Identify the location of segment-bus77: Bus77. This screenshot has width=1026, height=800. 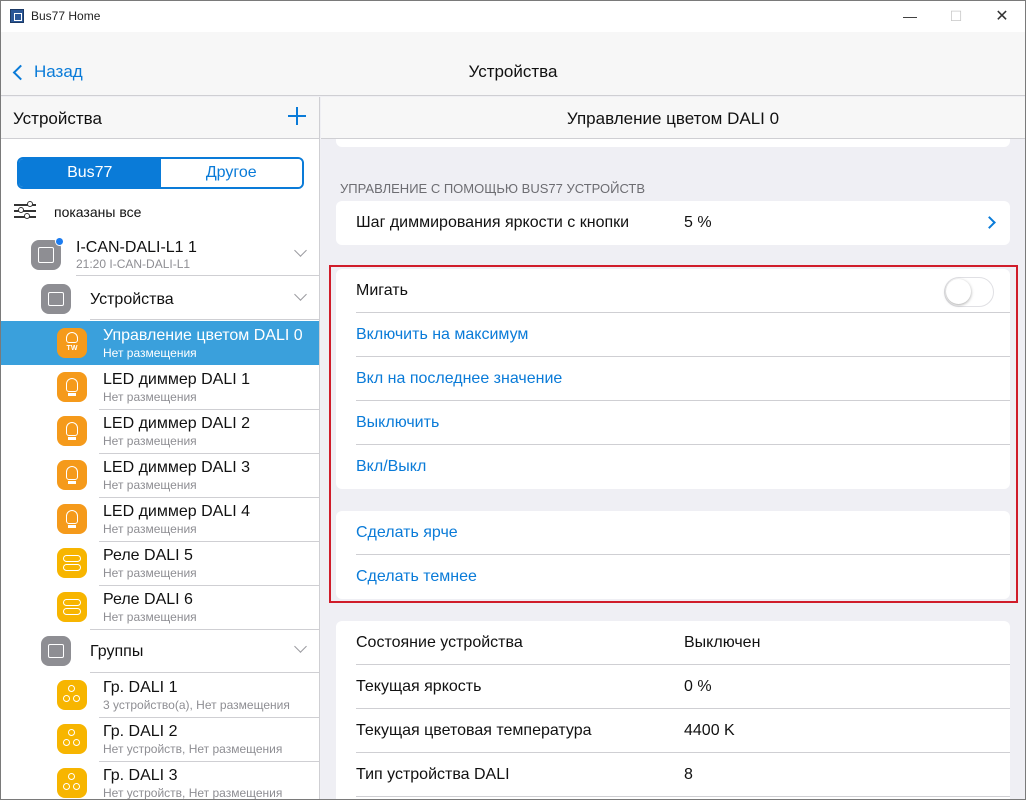
(90, 173).